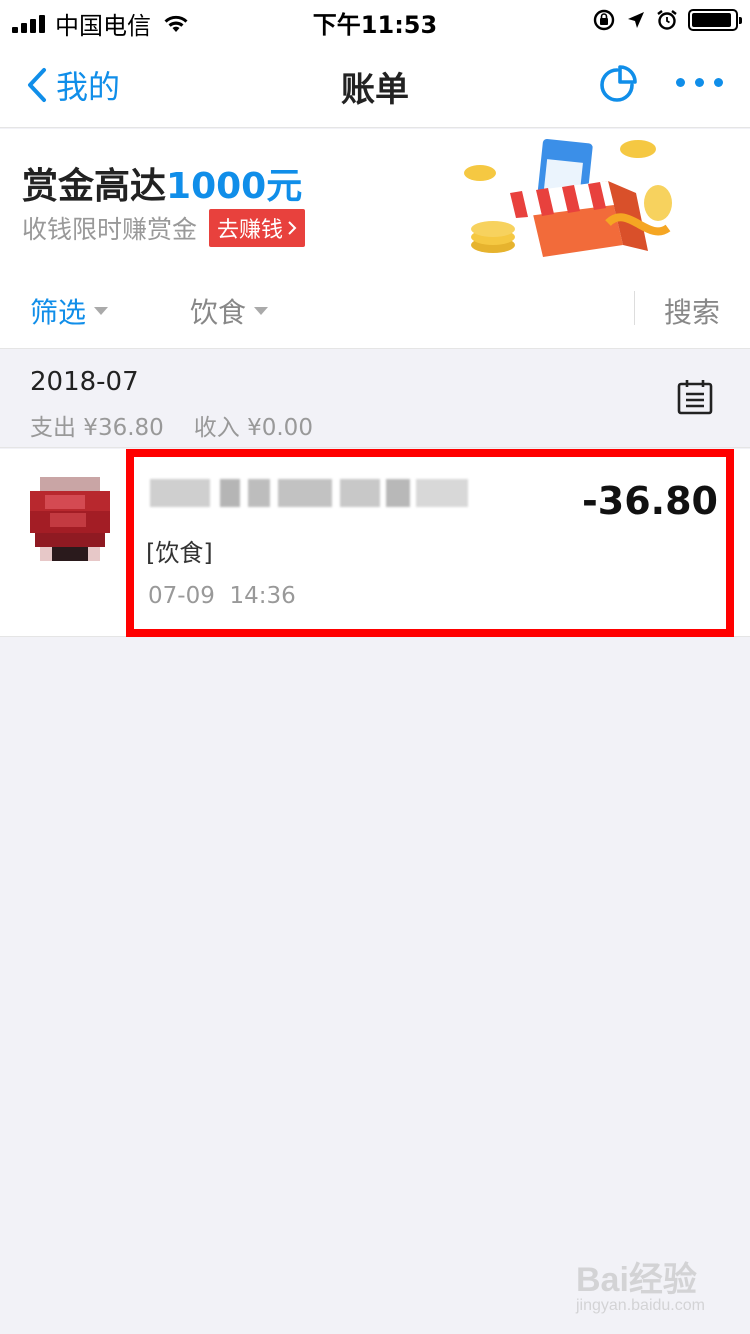 This screenshot has height=1334, width=750. I want to click on highlight-annotation, so click(430, 543).